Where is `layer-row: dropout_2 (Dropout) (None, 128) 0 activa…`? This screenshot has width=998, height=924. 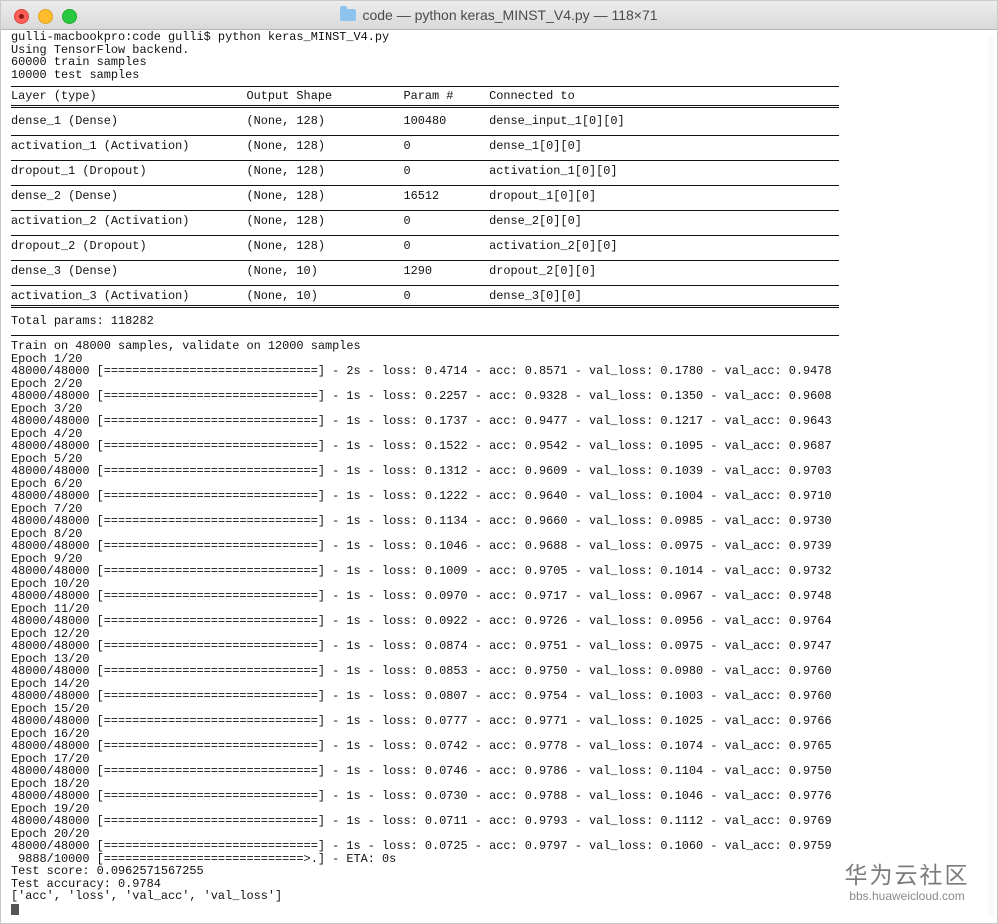
layer-row: dropout_2 (Dropout) (None, 128) 0 activa… is located at coordinates (314, 246).